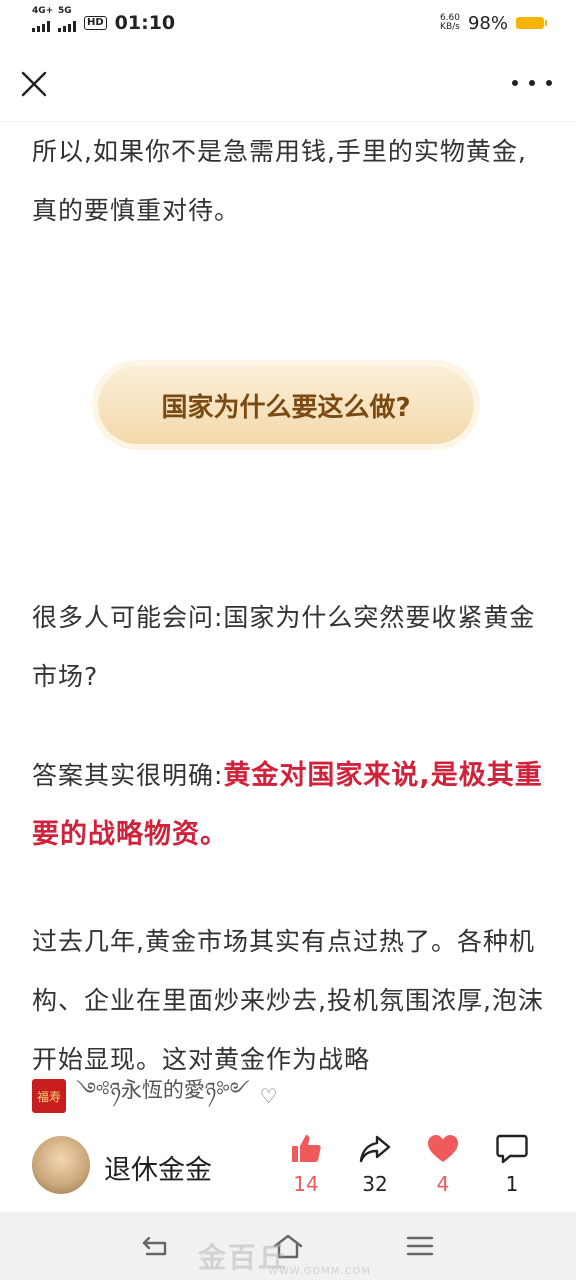  What do you see at coordinates (375, 1164) in the screenshot?
I see `share-button: 32` at bounding box center [375, 1164].